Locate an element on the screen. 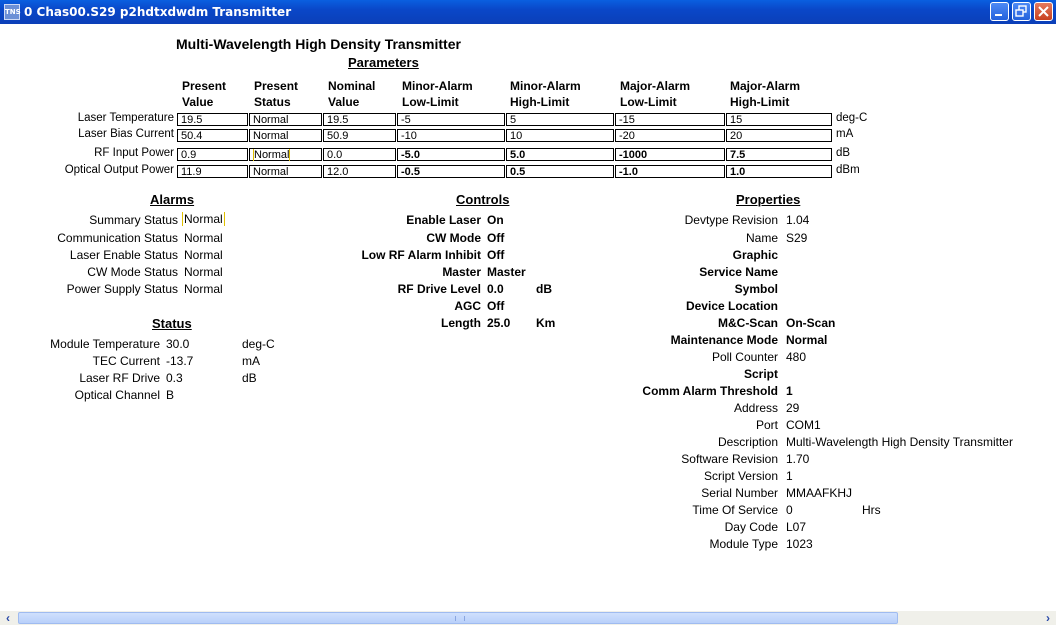  param-label: Laser Temperature is located at coordinates (125, 118).